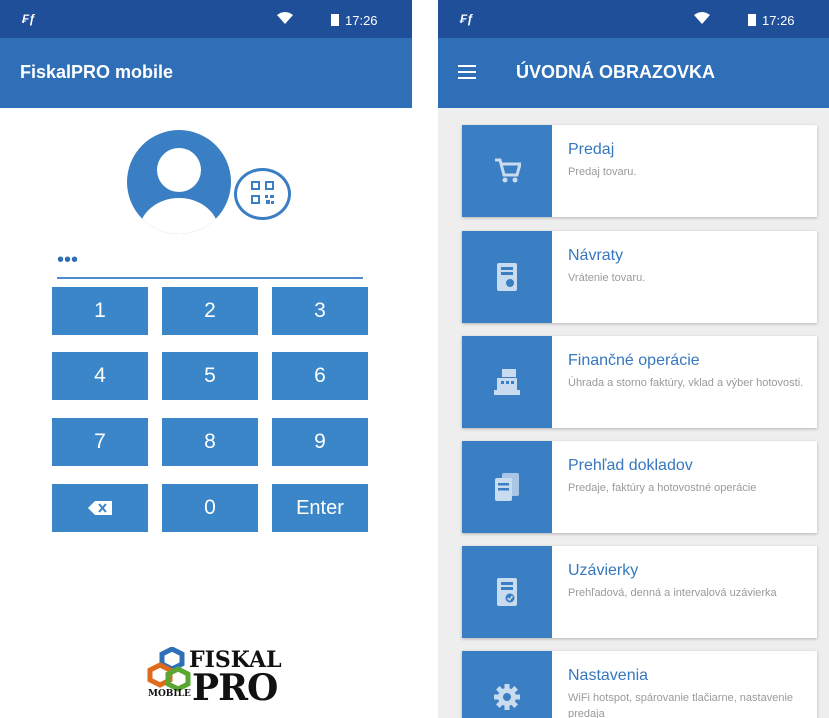 This screenshot has width=829, height=718. I want to click on page-title: ÚVODNÁ OBRAZOVKA, so click(616, 72).